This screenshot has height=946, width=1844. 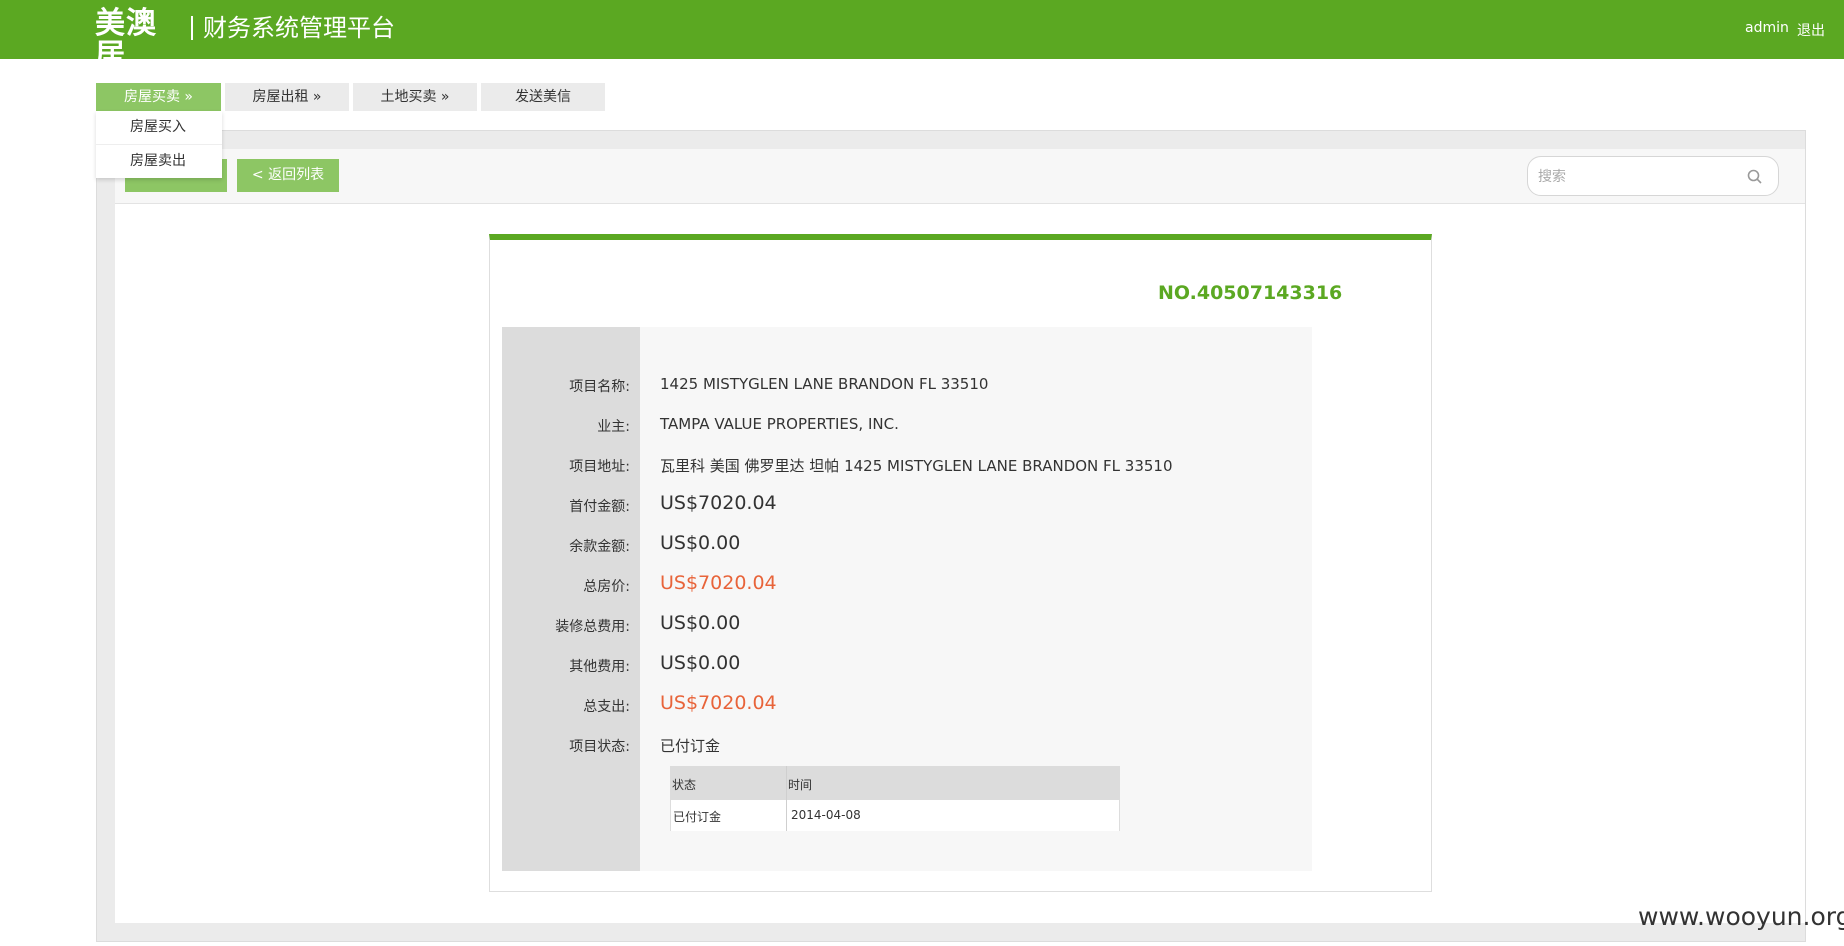 I want to click on search-icon, so click(x=1755, y=177).